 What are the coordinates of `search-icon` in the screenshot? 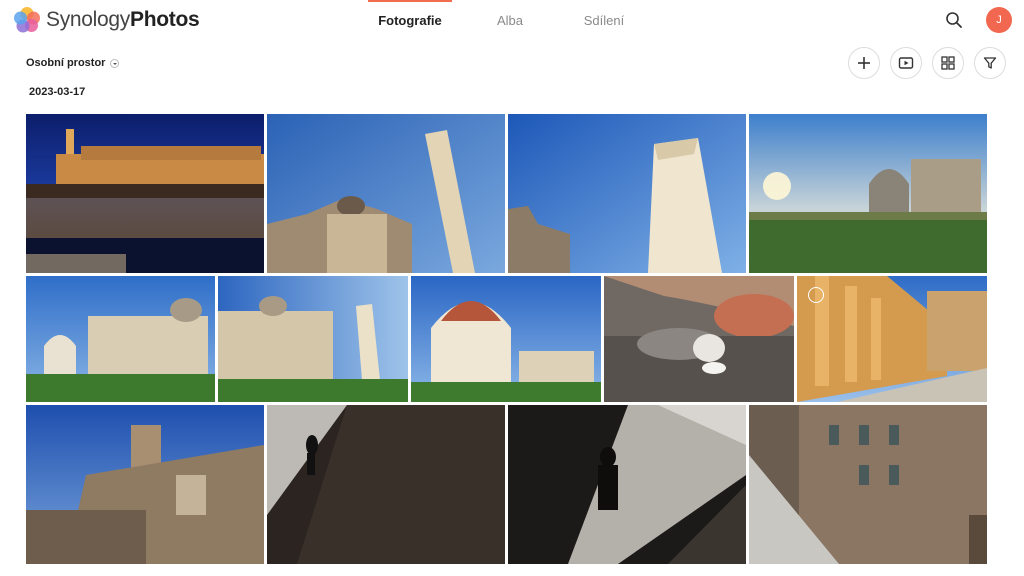 It's located at (954, 20).